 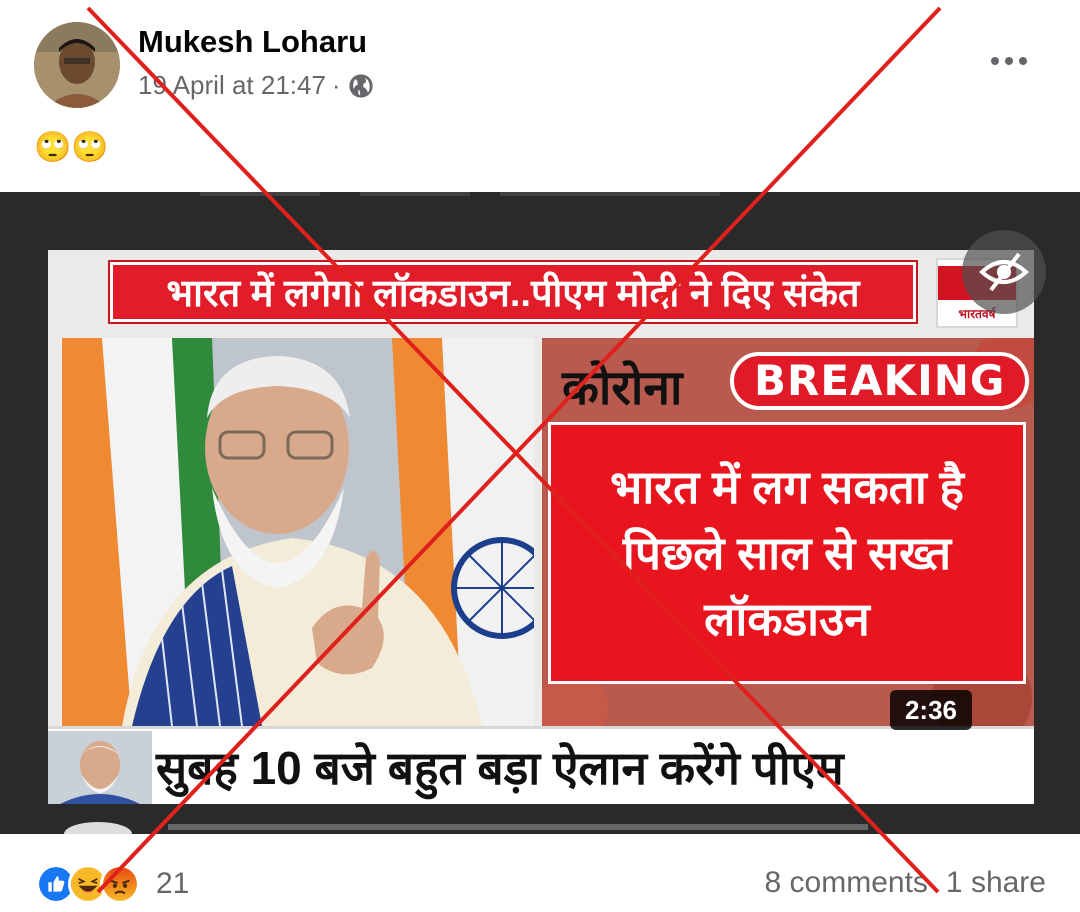 I want to click on reaction-count: 21, so click(x=172, y=884).